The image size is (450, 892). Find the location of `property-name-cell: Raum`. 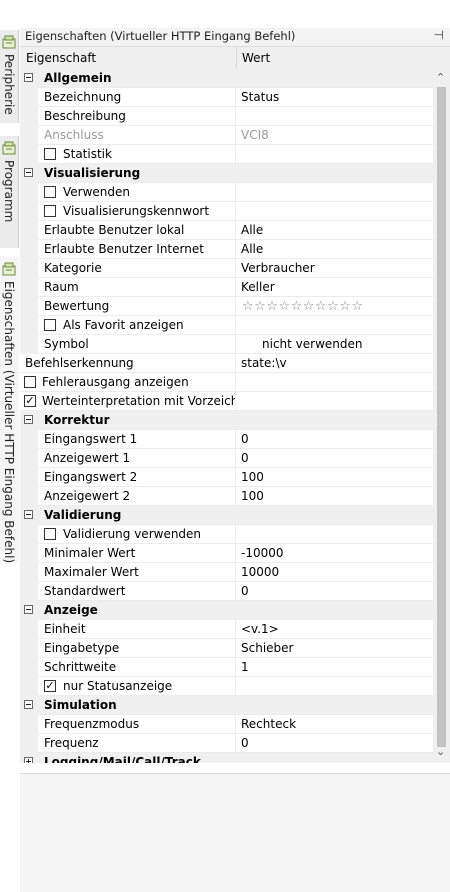

property-name-cell: Raum is located at coordinates (137, 287).